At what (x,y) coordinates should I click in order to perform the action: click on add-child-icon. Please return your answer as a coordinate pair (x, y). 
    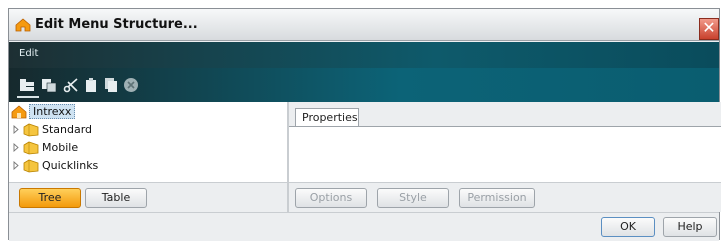
    Looking at the image, I should click on (49, 85).